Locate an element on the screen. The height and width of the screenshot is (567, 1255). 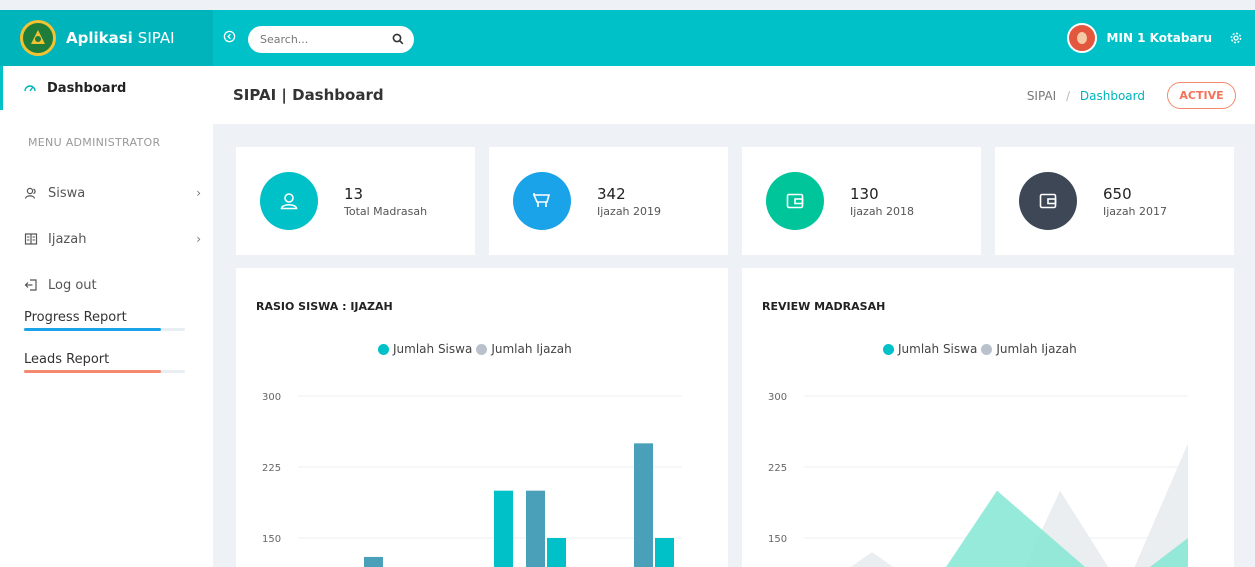
search-box is located at coordinates (331, 39).